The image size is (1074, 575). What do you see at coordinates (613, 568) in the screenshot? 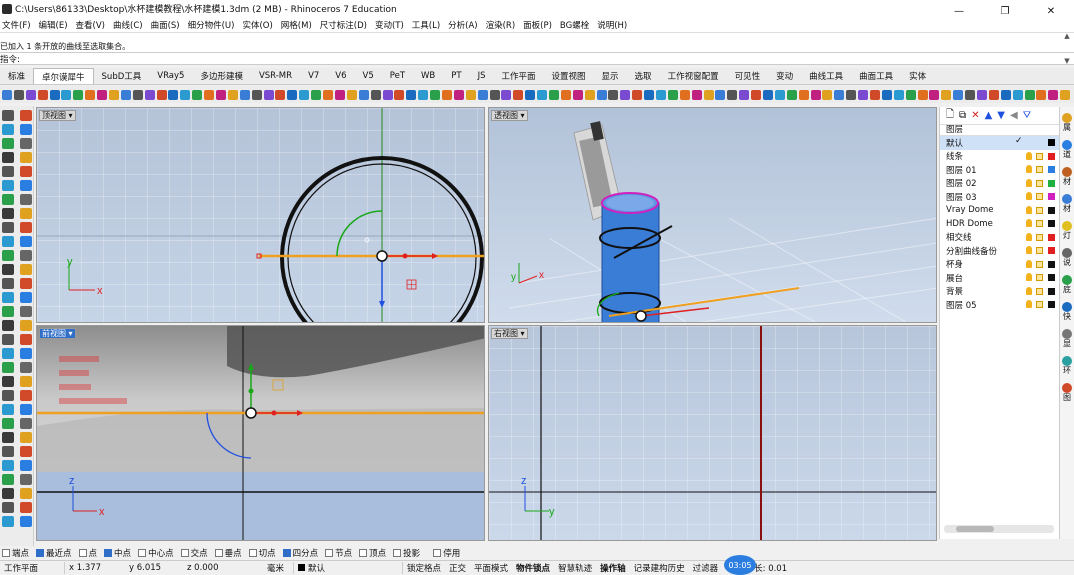
I see `gumball-toggle: 操作轴` at bounding box center [613, 568].